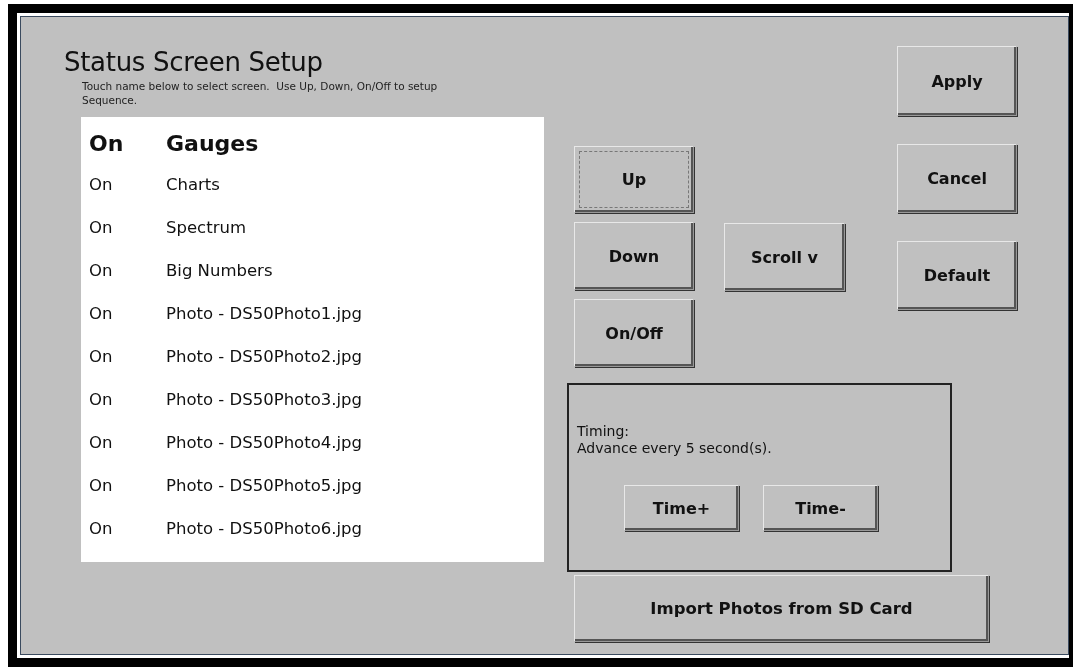 The image size is (1091, 670). I want to click on screen-name: Photo - DS50Photo2.jpg, so click(264, 356).